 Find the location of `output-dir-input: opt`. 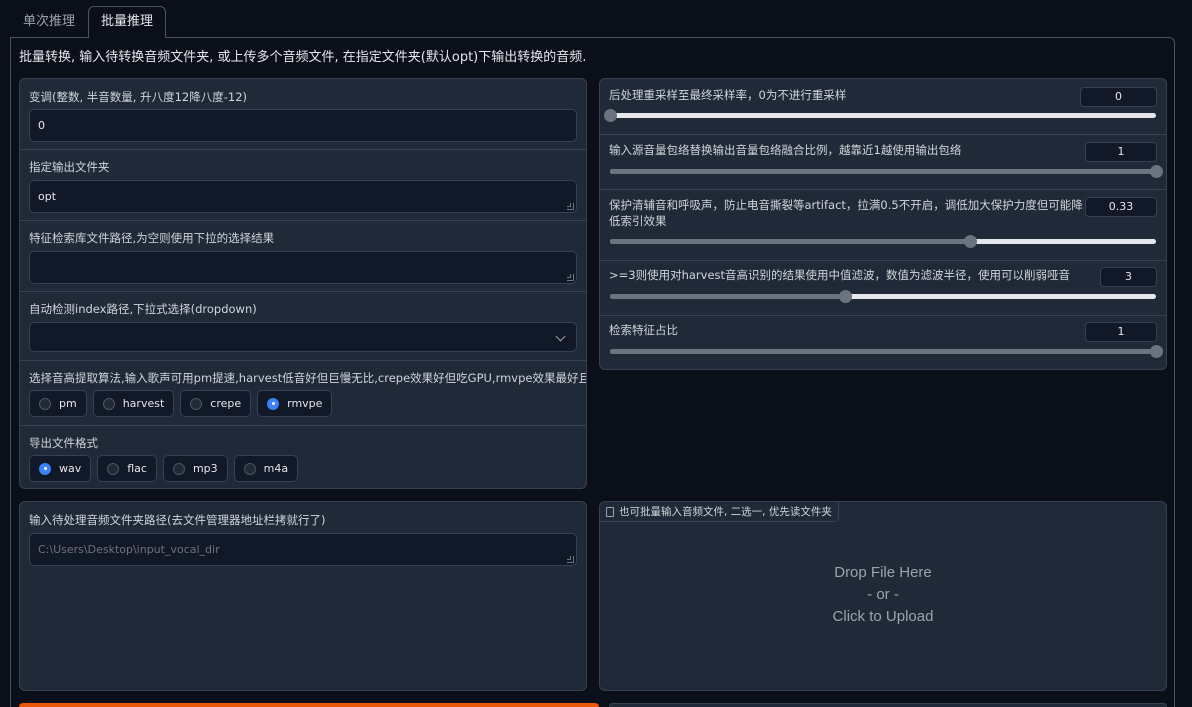

output-dir-input: opt is located at coordinates (303, 196).